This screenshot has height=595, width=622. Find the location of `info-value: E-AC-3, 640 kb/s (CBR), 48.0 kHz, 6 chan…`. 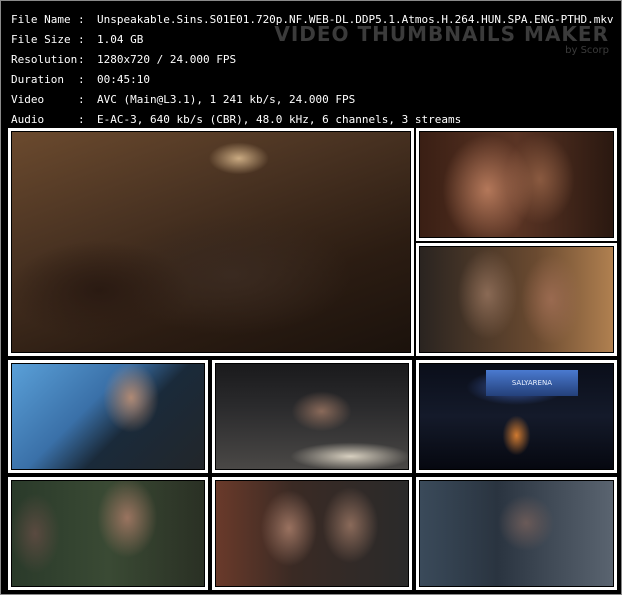

info-value: E-AC-3, 640 kb/s (CBR), 48.0 kHz, 6 chan… is located at coordinates (279, 119).